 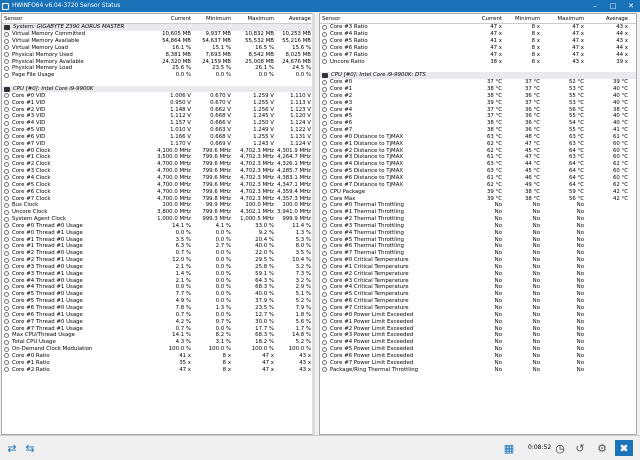 What do you see at coordinates (158, 362) in the screenshot?
I see `sensor-row: Core #1 Ratio 35 x 8 x 47 x 43 x` at bounding box center [158, 362].